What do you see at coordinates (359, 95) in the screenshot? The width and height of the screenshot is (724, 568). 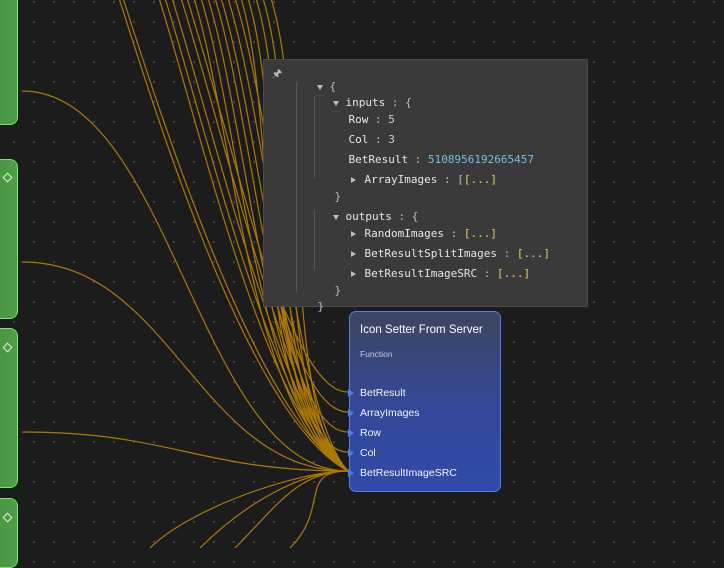 I see `inputs-row: inputs : {` at bounding box center [359, 95].